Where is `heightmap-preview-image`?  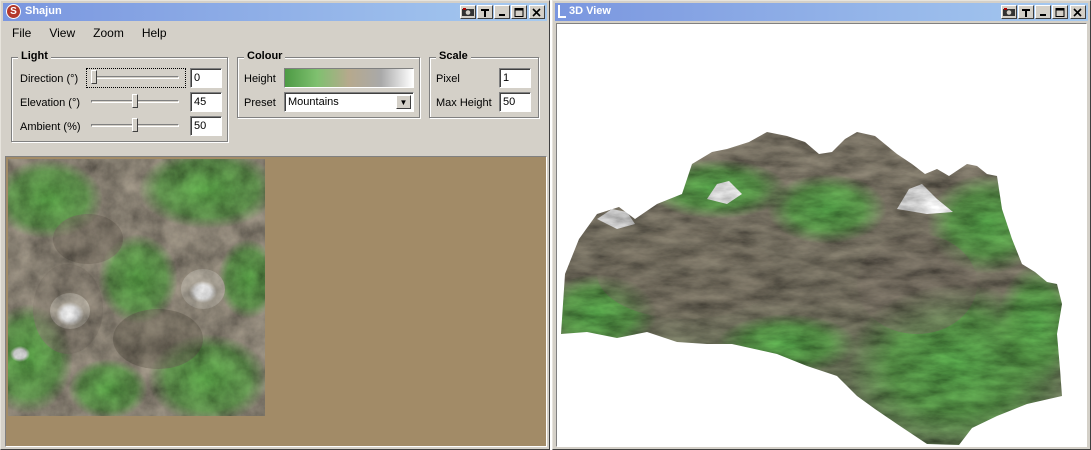
heightmap-preview-image is located at coordinates (136, 287).